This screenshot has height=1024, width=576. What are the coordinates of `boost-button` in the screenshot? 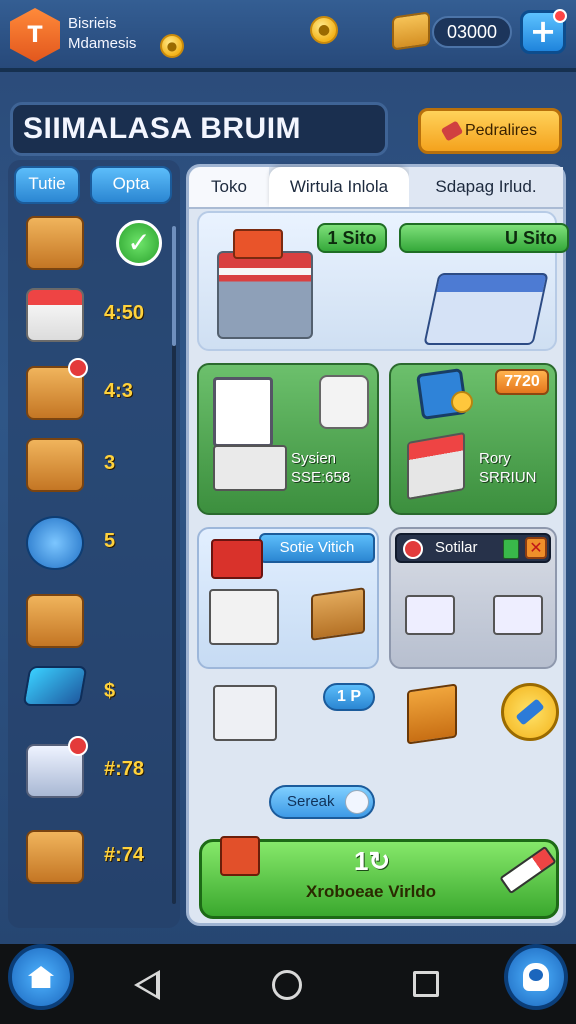 It's located at (530, 712).